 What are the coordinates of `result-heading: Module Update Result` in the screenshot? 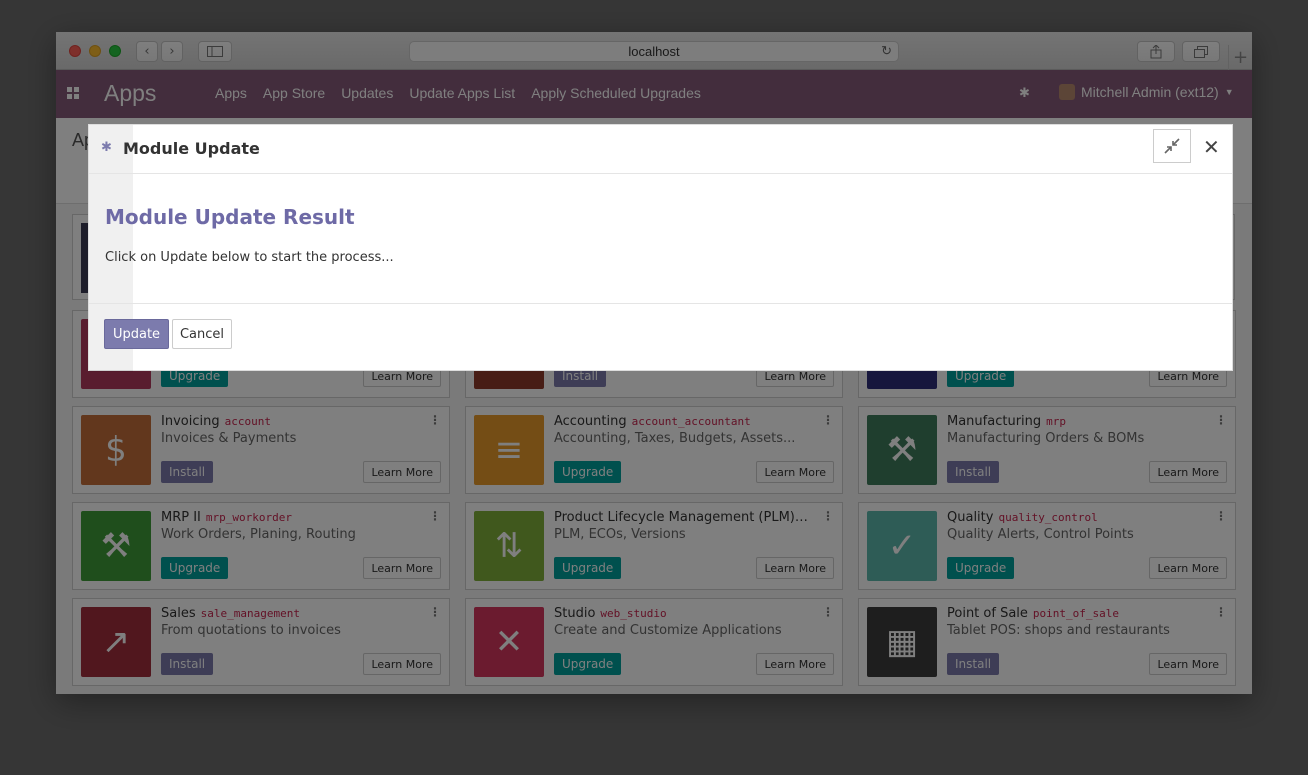 It's located at (230, 217).